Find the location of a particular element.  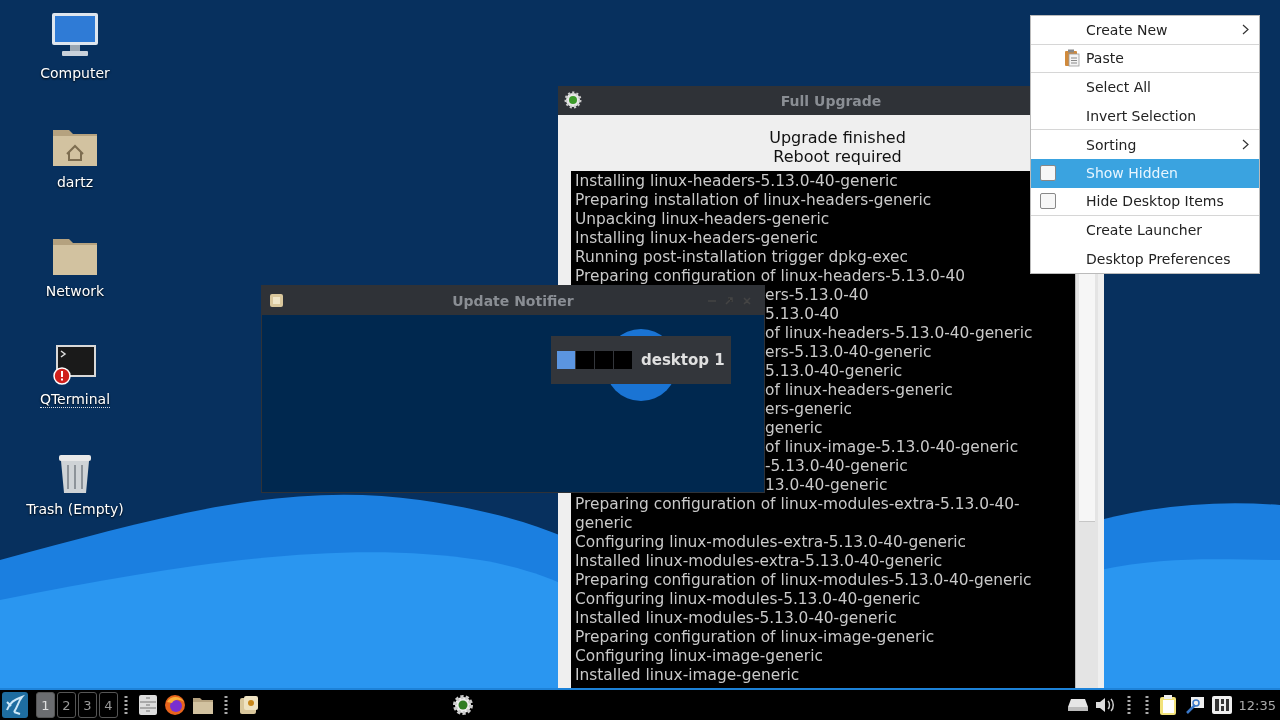

log-line: Preparing configuration of linux-image-generic is located at coordinates (755, 637).